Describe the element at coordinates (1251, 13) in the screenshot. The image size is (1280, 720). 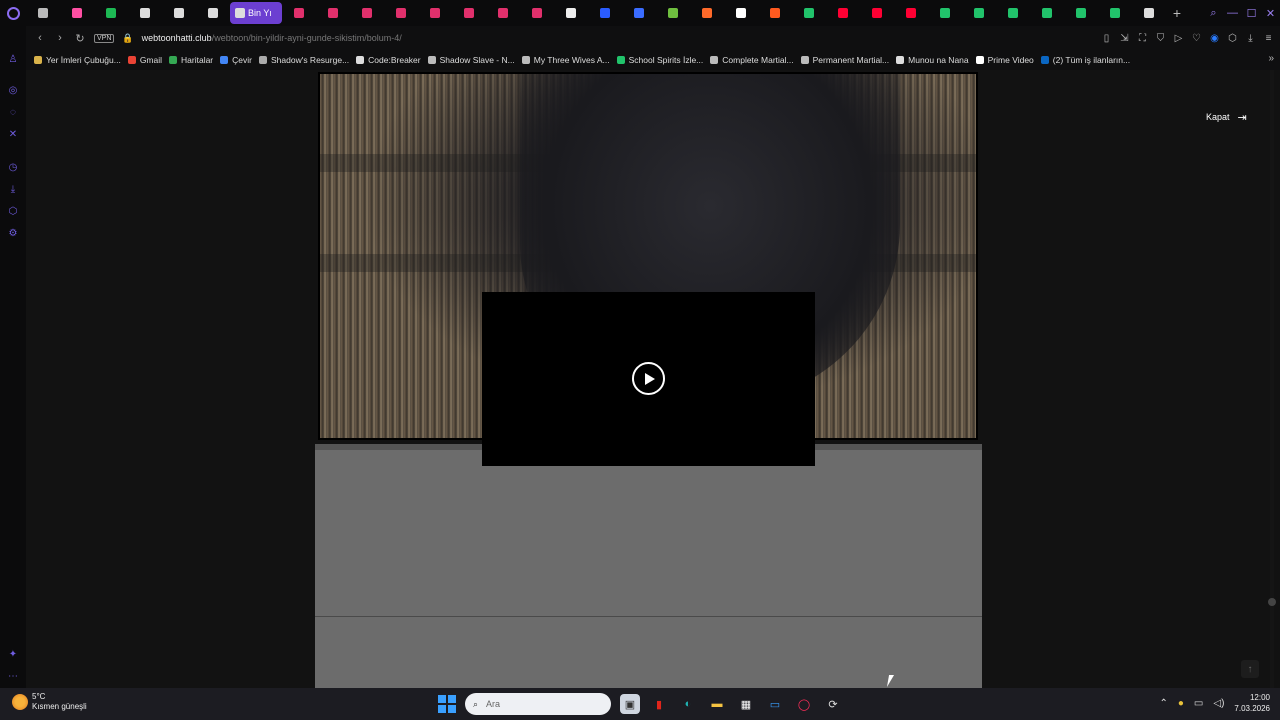
I see `maximize-button: ☐` at that location.